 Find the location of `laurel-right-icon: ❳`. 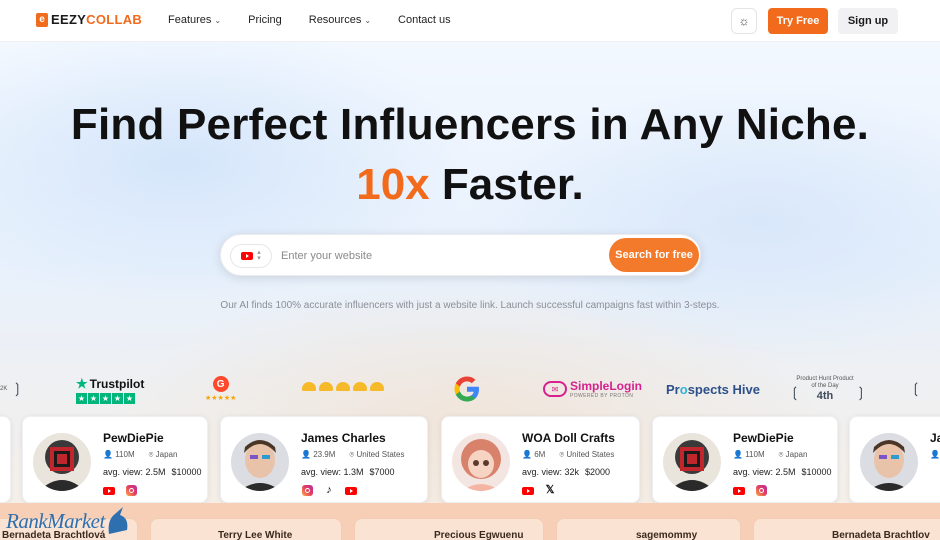

laurel-right-icon: ❳ is located at coordinates (861, 392).